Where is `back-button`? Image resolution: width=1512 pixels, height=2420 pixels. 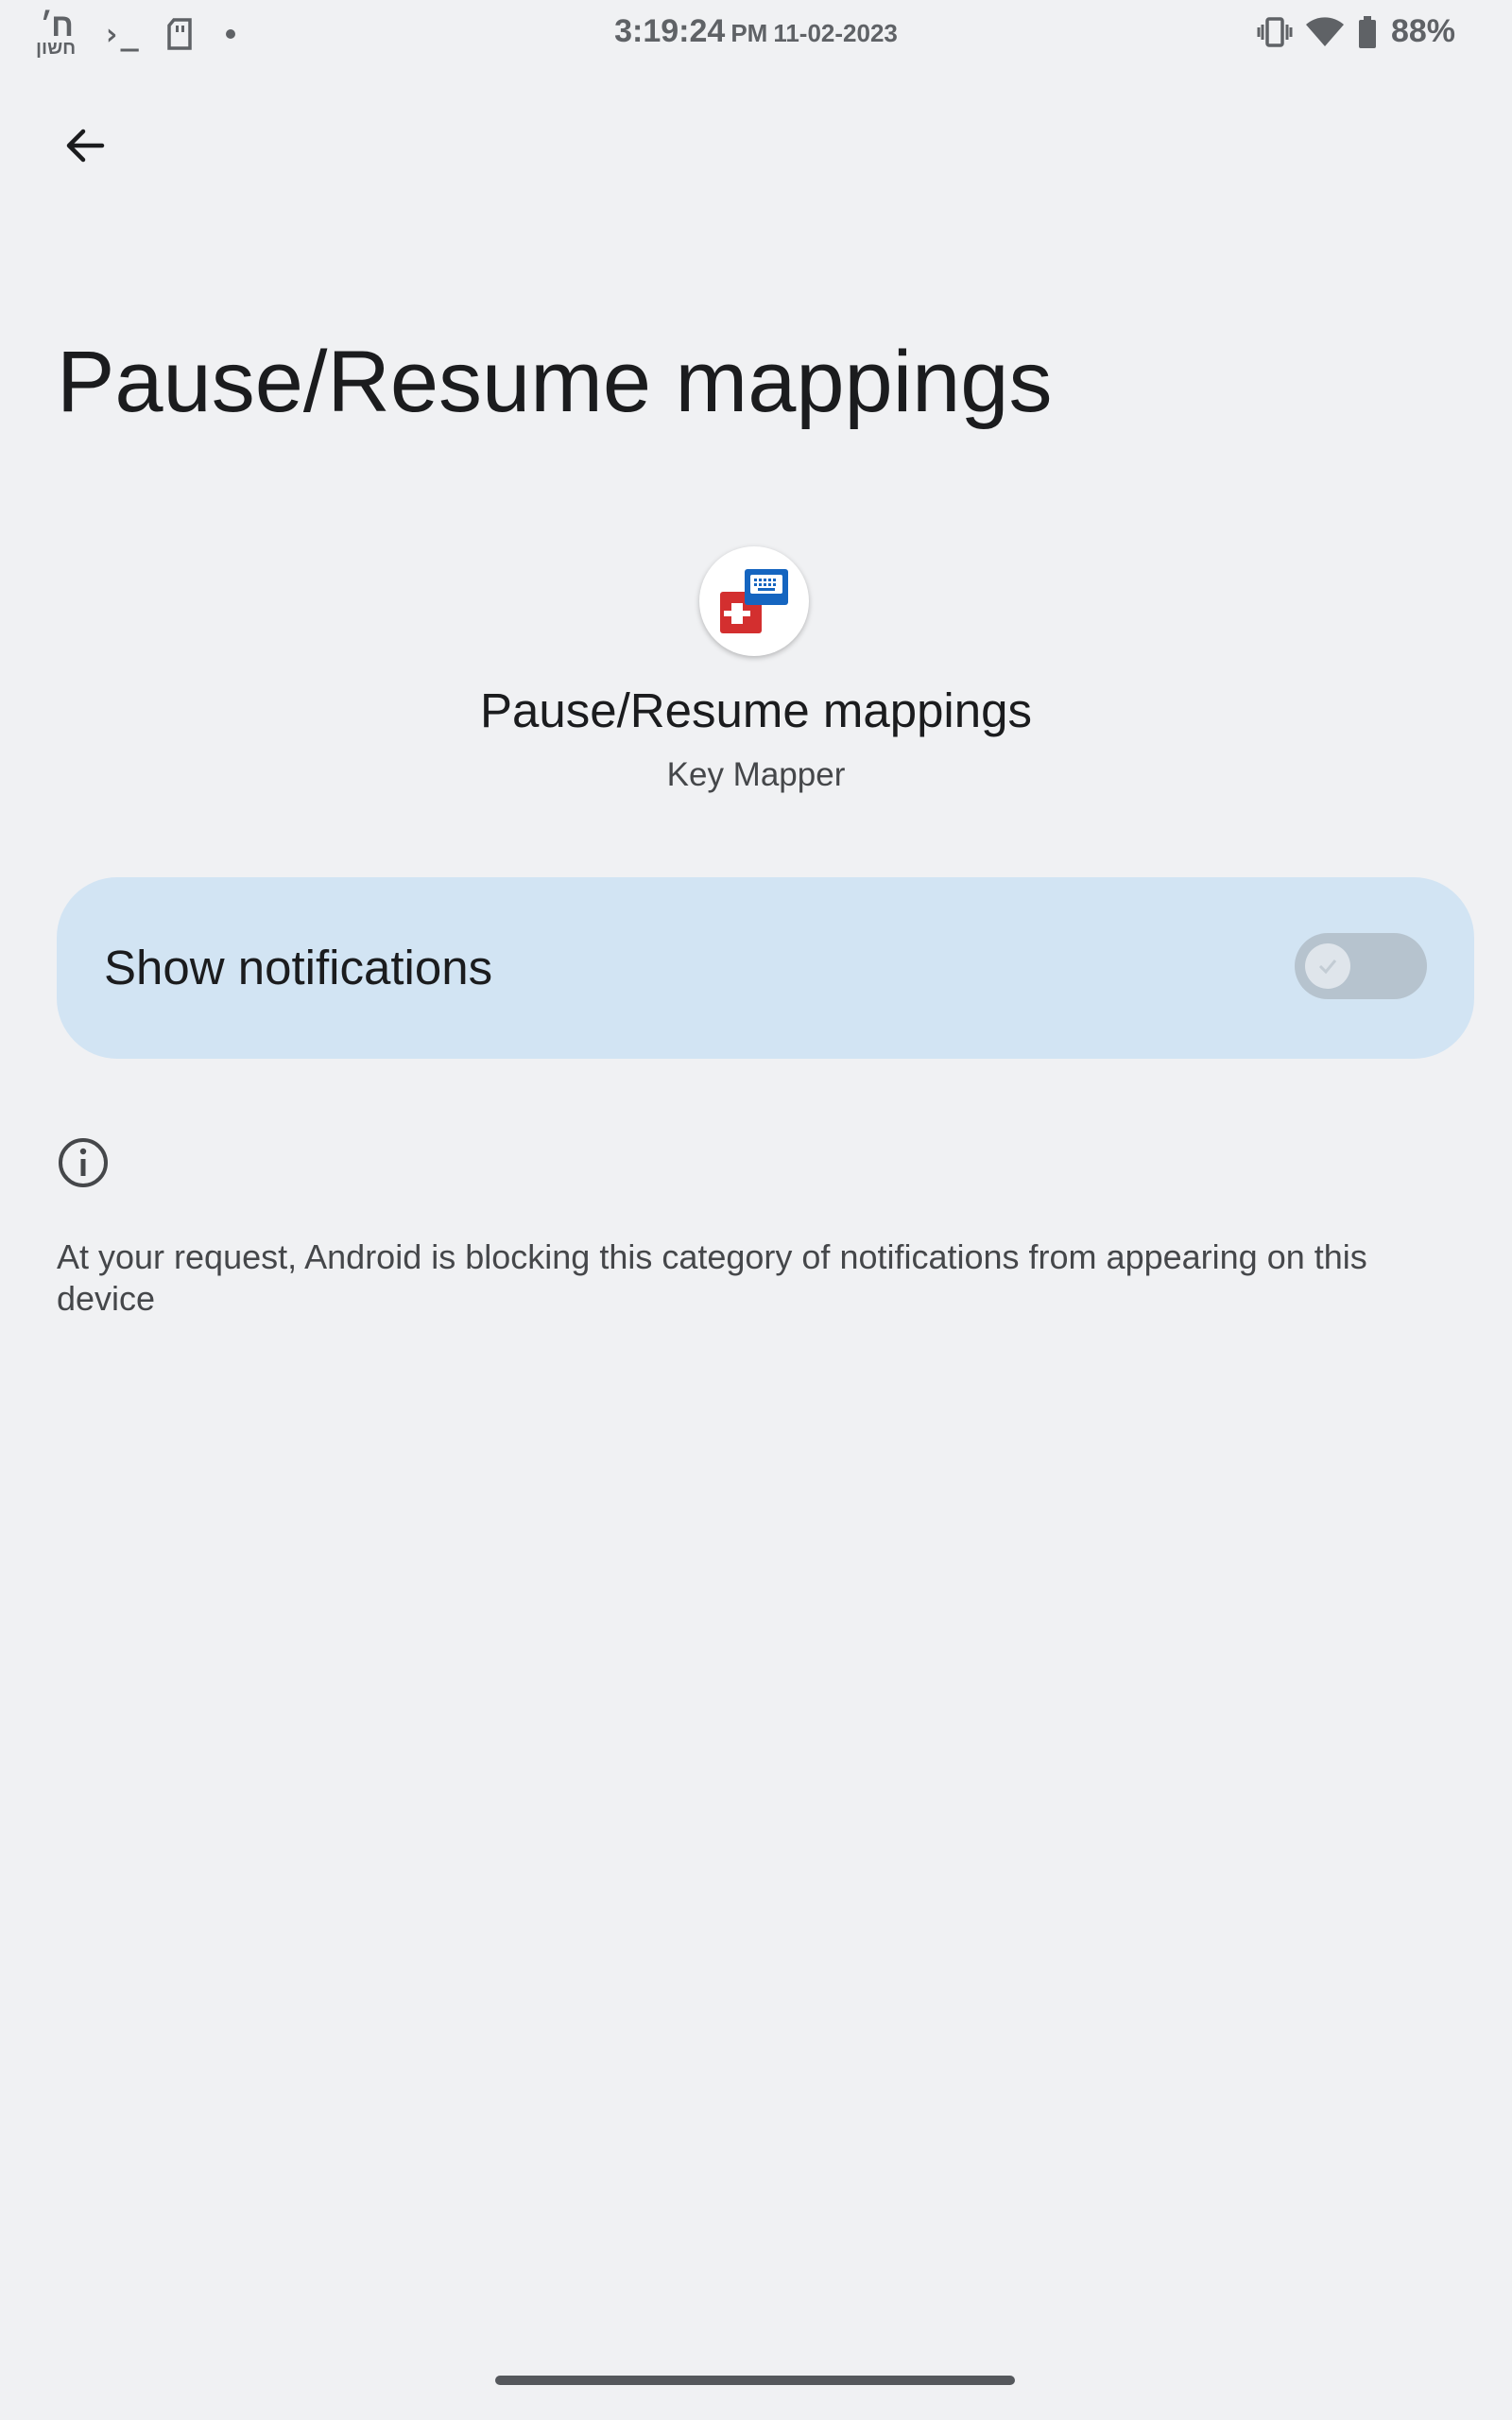 back-button is located at coordinates (85, 145).